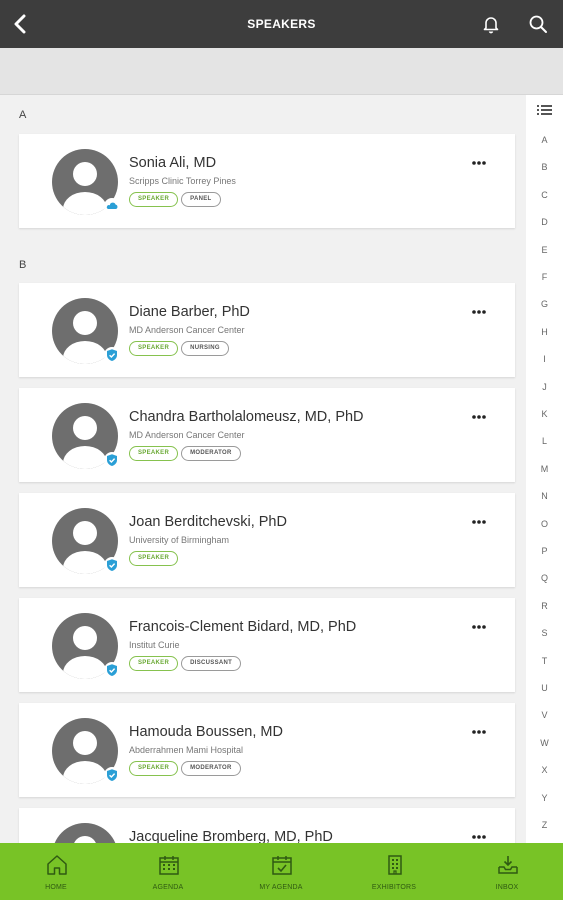 Image resolution: width=563 pixels, height=900 pixels. Describe the element at coordinates (23, 265) in the screenshot. I see `section-header-b: B` at that location.